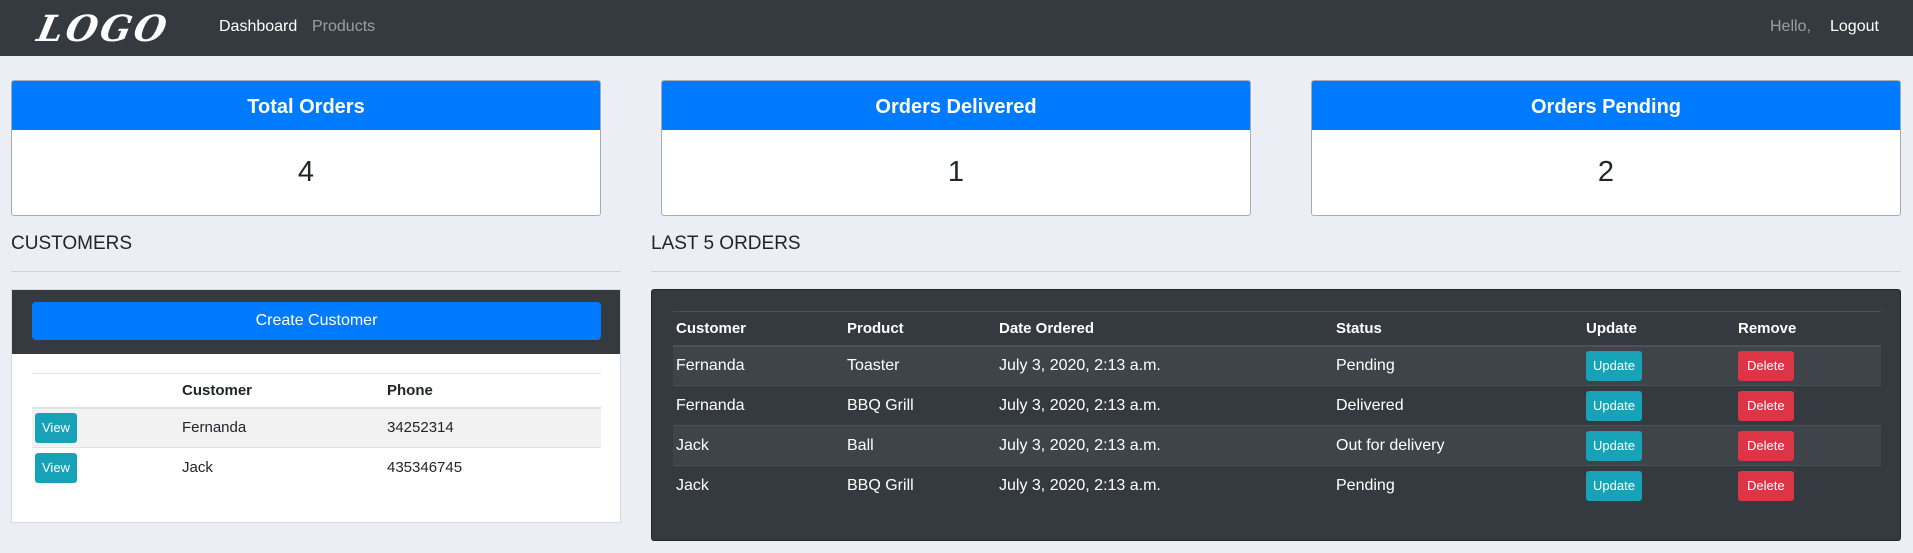 The height and width of the screenshot is (553, 1913). What do you see at coordinates (956, 28) in the screenshot?
I see `navbar: LOGO Dashboard Products Hello, Logout` at bounding box center [956, 28].